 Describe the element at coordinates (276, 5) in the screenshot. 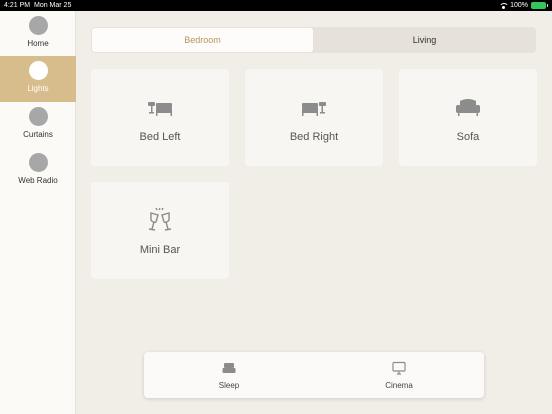

I see `status-bar: 4:21 PM Mon Mar 25 100%` at that location.